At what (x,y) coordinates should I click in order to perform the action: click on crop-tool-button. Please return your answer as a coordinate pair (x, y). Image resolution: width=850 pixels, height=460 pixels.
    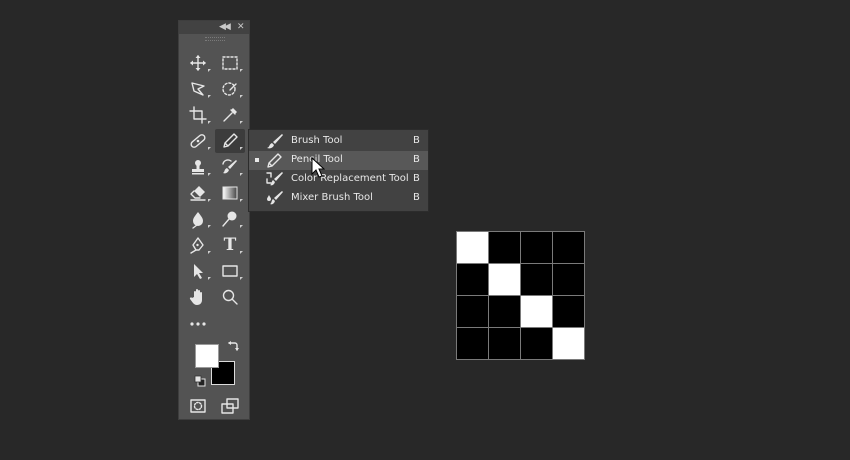
    Looking at the image, I should click on (198, 115).